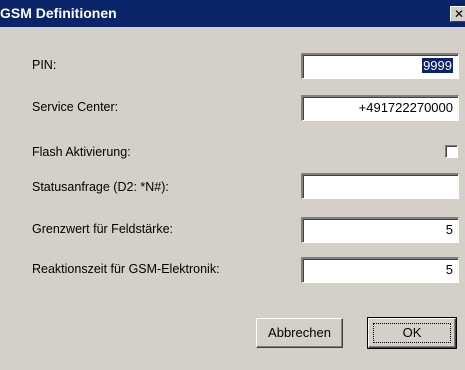  What do you see at coordinates (232, 13) in the screenshot?
I see `title-bar: GSM Definitionen ✕` at bounding box center [232, 13].